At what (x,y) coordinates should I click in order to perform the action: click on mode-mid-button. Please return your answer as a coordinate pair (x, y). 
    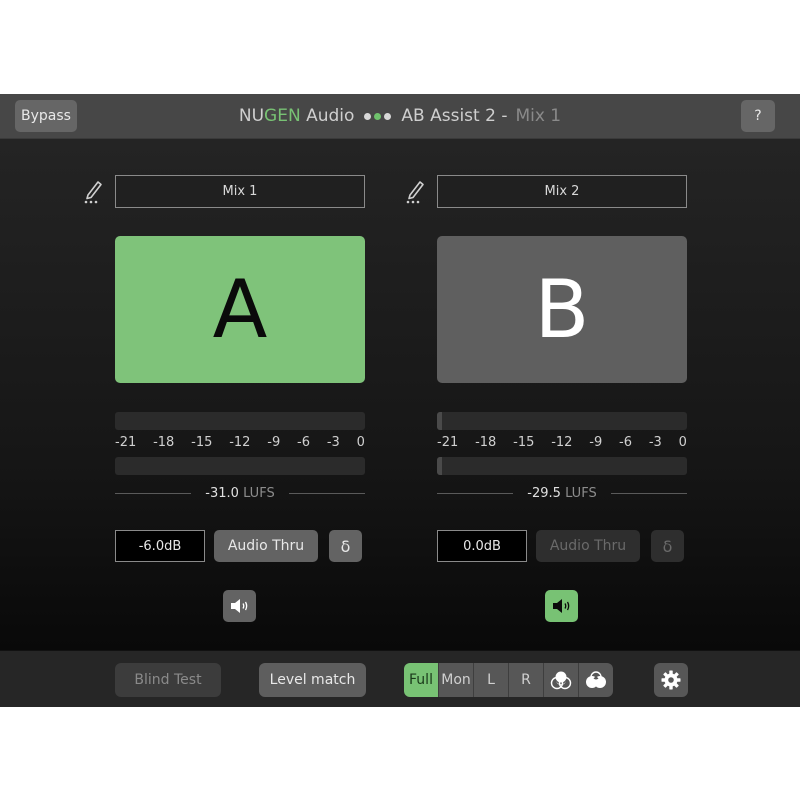
    Looking at the image, I should click on (561, 680).